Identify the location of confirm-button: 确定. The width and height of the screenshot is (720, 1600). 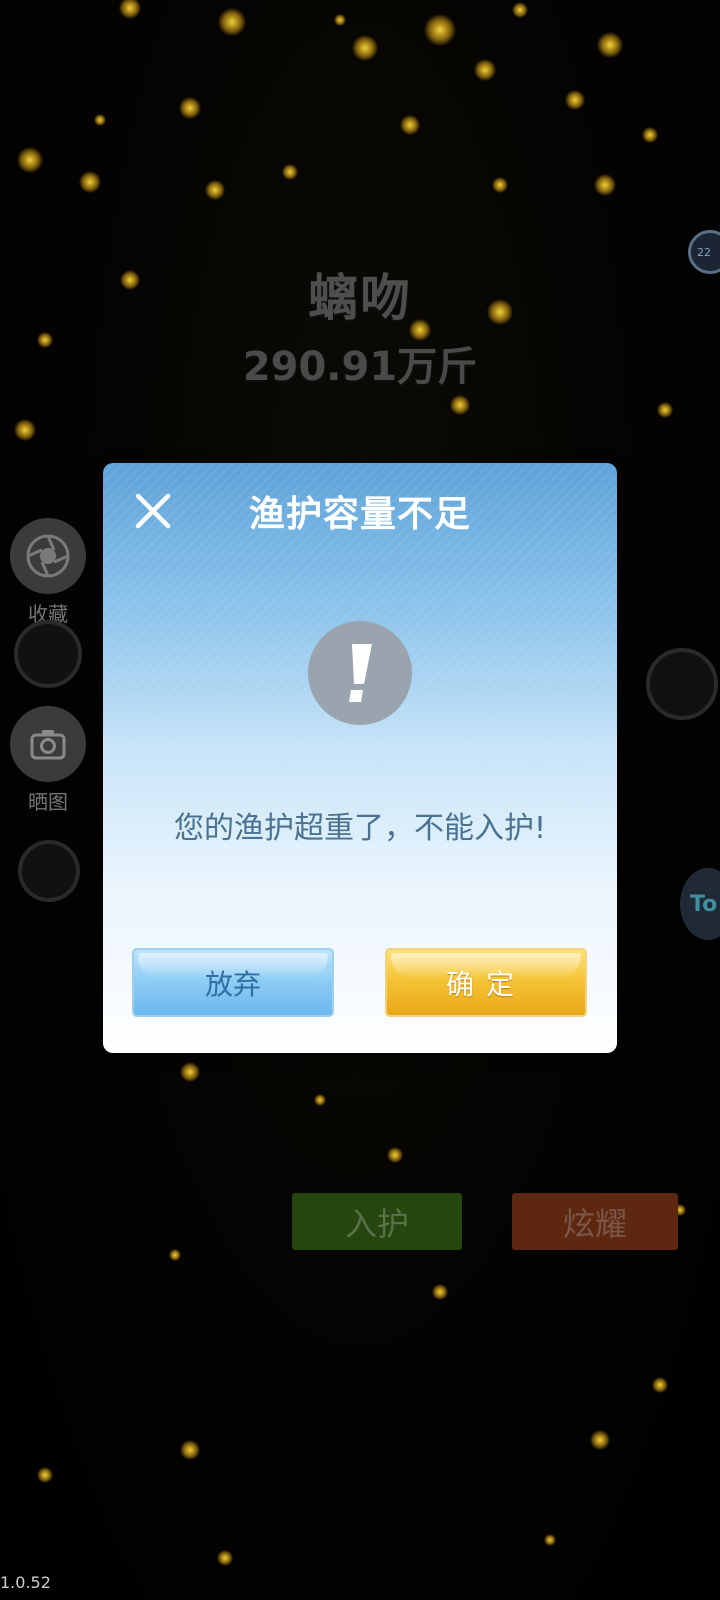
(486, 982).